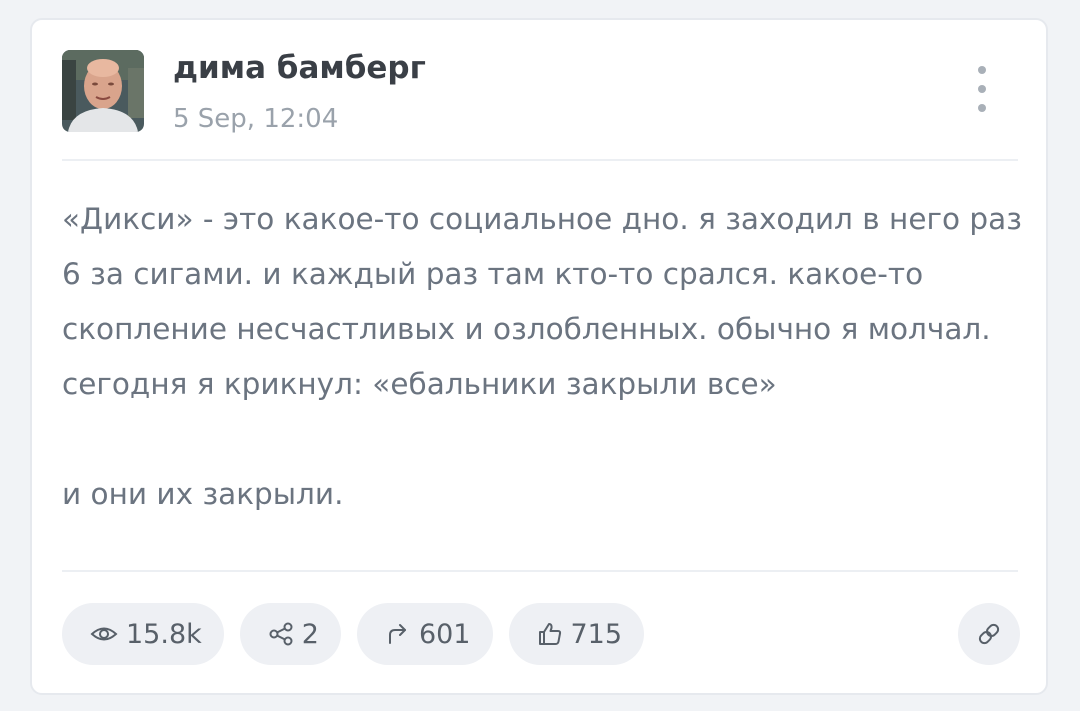 This screenshot has width=1080, height=711. I want to click on likes-counter: 715, so click(576, 634).